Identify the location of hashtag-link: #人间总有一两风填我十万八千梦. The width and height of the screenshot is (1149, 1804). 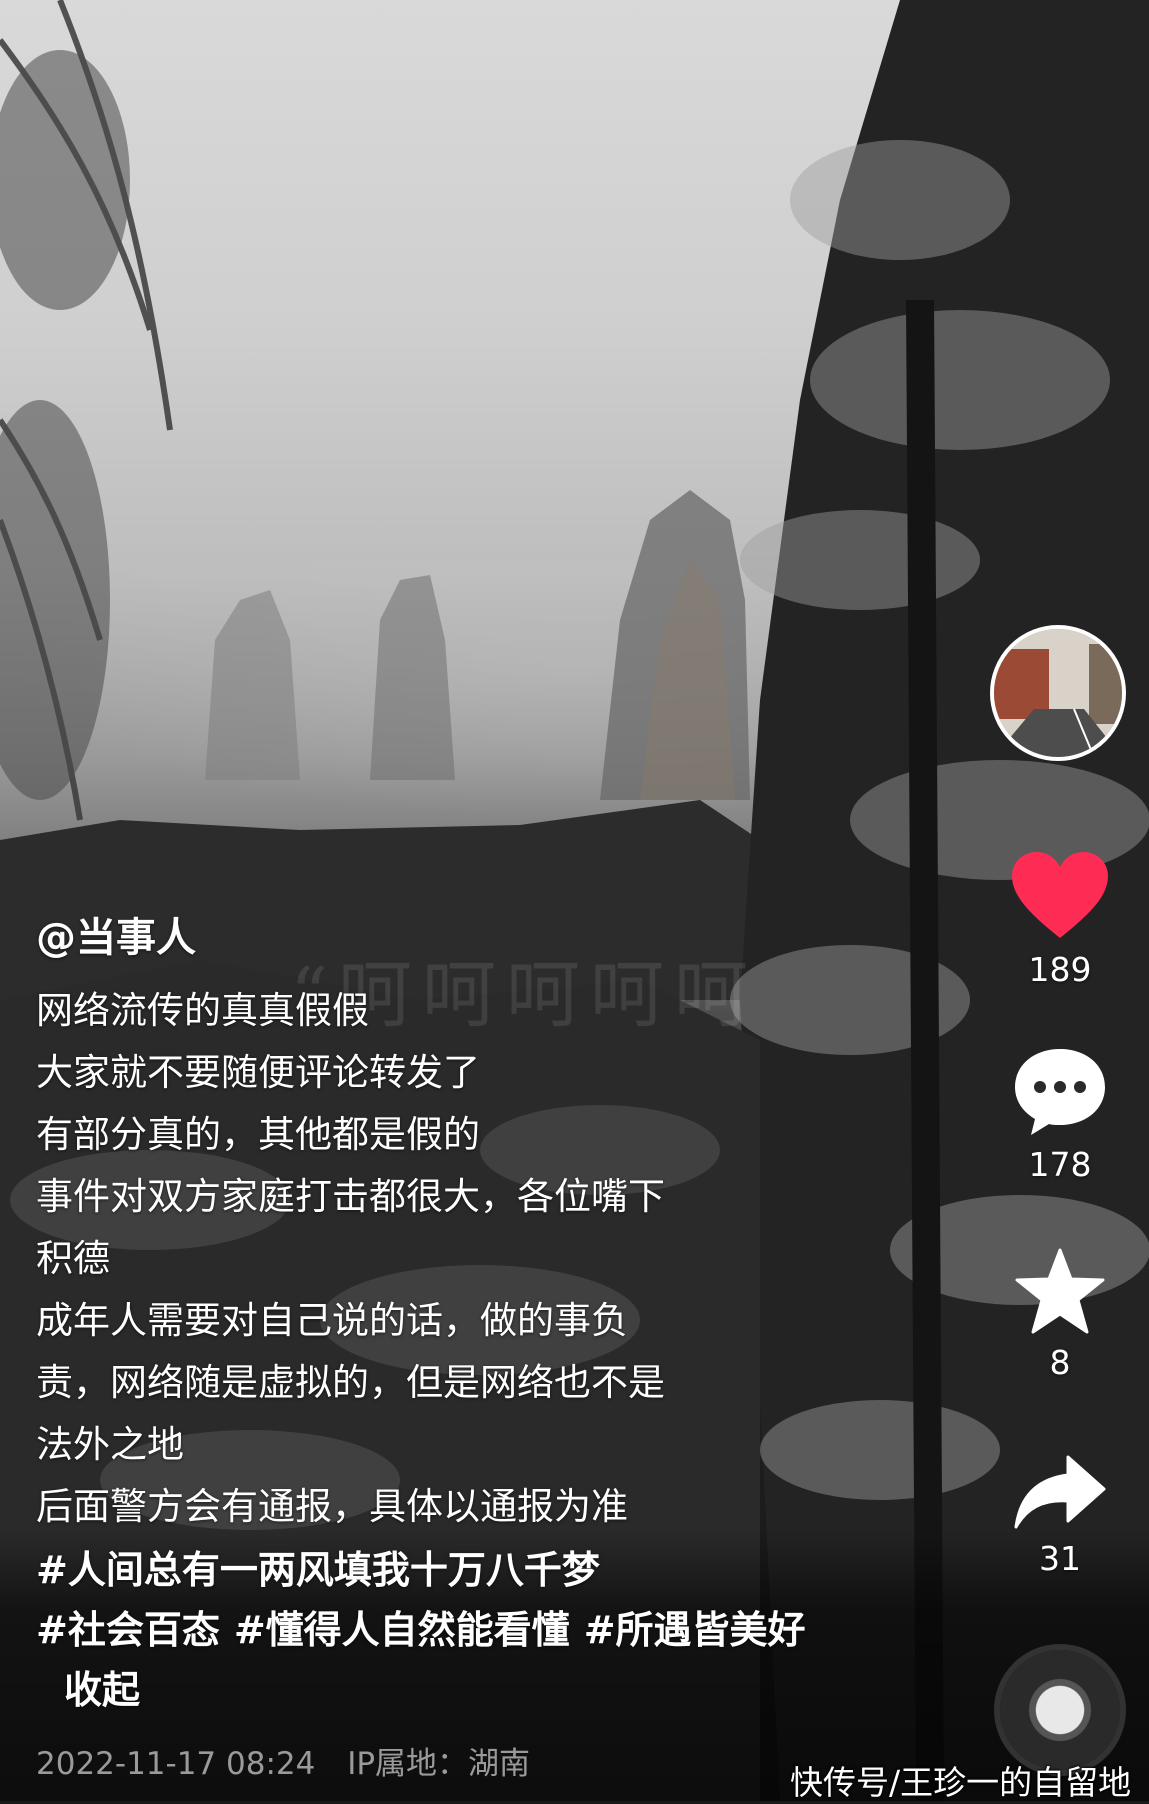
(318, 1570).